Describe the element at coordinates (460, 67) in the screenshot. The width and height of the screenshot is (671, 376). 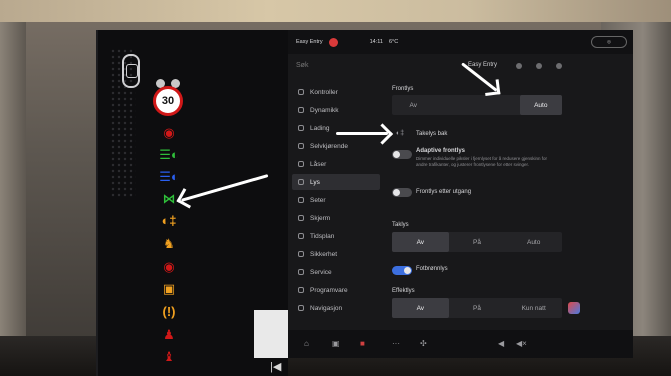
I see `settings-topbar: Søk Easy Entry` at that location.